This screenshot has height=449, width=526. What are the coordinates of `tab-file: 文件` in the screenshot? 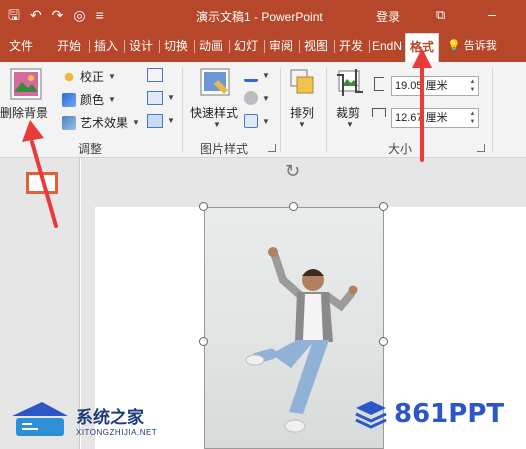 It's located at (21, 46).